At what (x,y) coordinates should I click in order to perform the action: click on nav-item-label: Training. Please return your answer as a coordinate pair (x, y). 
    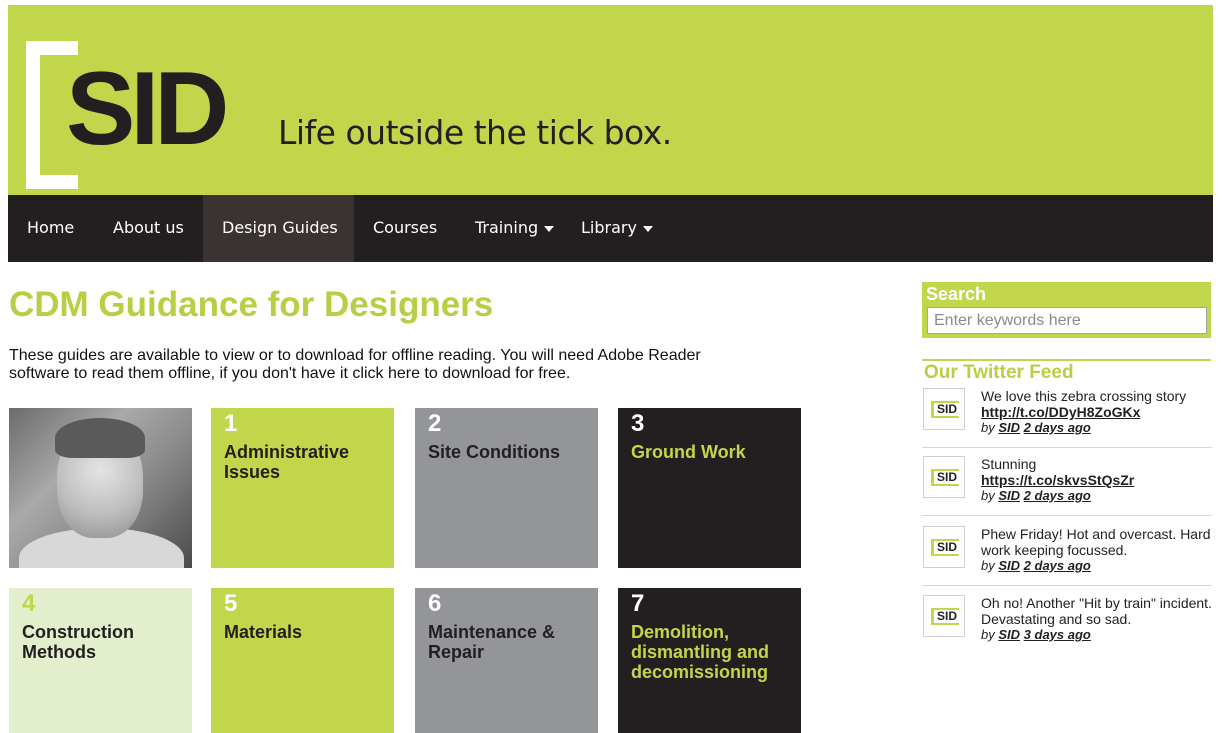
    Looking at the image, I should click on (507, 227).